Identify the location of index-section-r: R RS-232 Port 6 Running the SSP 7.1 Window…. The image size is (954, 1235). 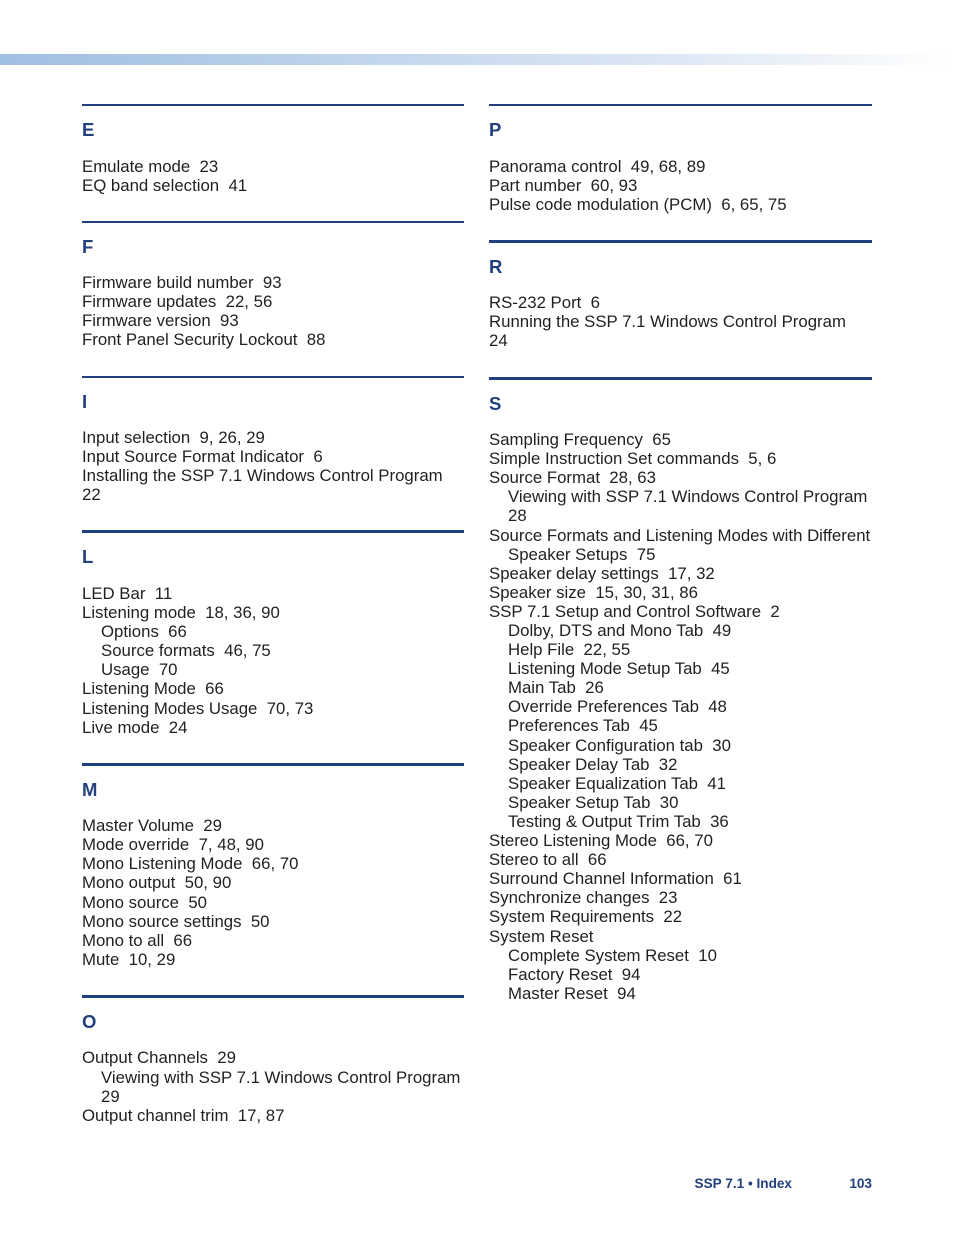
(680, 295).